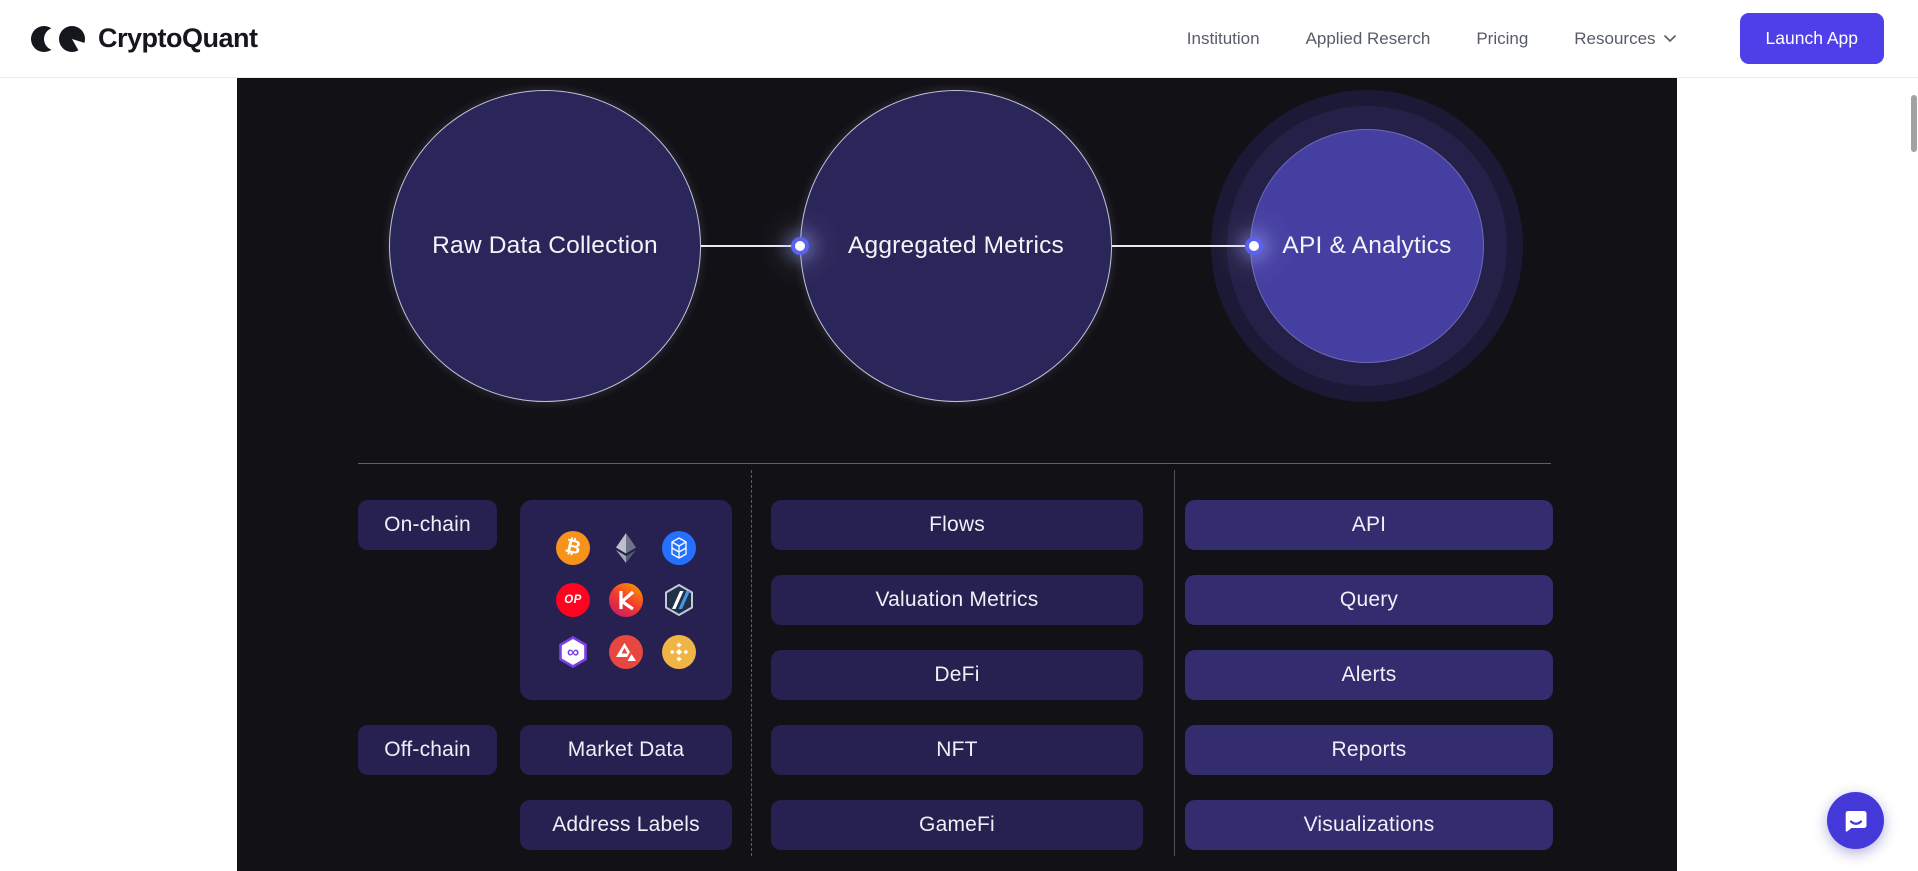 This screenshot has height=871, width=1918. Describe the element at coordinates (1914, 435) in the screenshot. I see `scrollbar-track` at that location.